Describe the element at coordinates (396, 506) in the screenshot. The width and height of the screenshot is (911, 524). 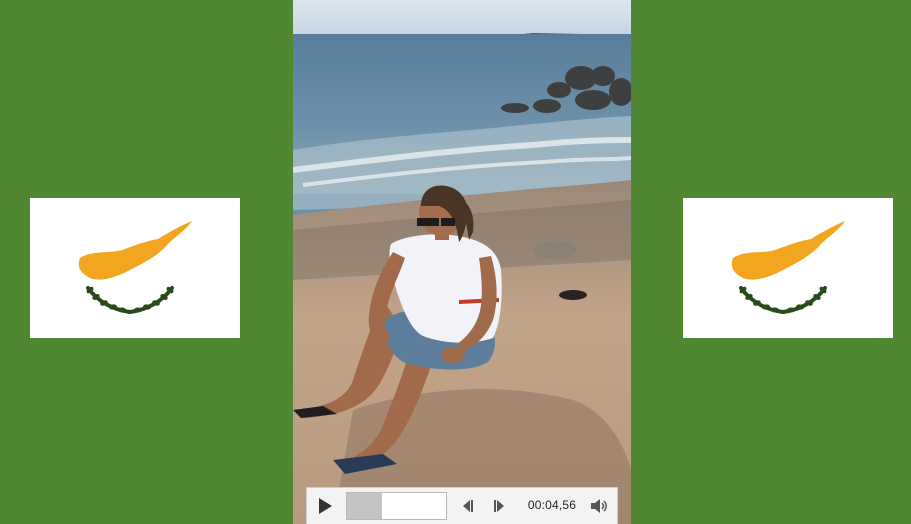
I see `progress-bar` at that location.